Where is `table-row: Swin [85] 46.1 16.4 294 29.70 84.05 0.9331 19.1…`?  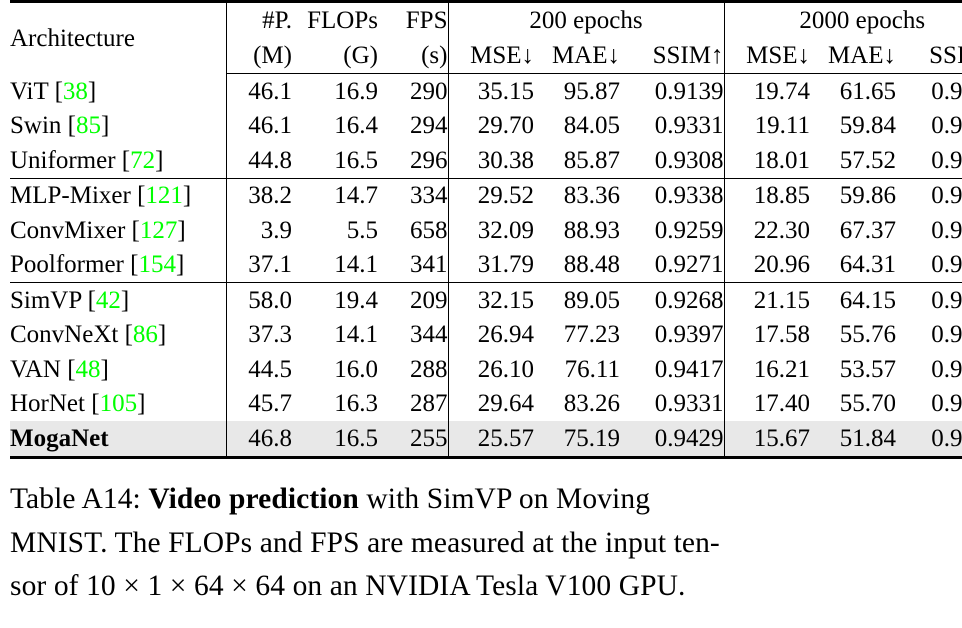 table-row: Swin [85] 46.1 16.4 294 29.70 84.05 0.9331 19.1… is located at coordinates (486, 126).